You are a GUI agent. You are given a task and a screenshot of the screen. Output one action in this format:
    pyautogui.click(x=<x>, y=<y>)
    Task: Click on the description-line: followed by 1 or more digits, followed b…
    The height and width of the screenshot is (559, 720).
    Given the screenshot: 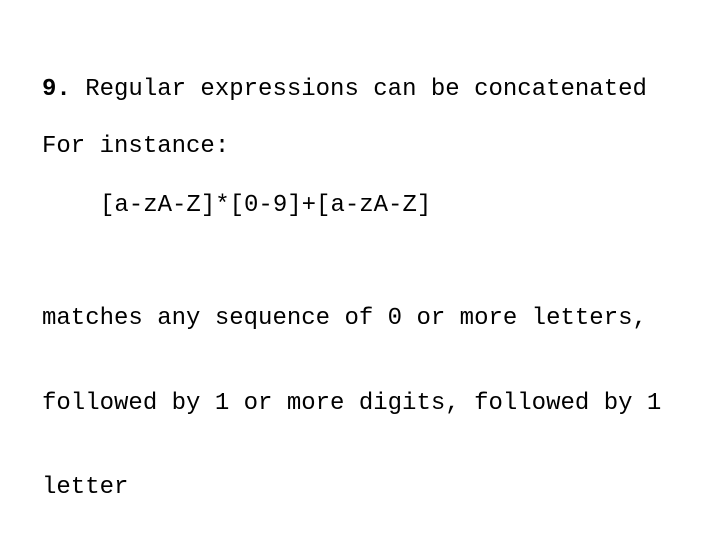 What is the action you would take?
    pyautogui.click(x=352, y=403)
    